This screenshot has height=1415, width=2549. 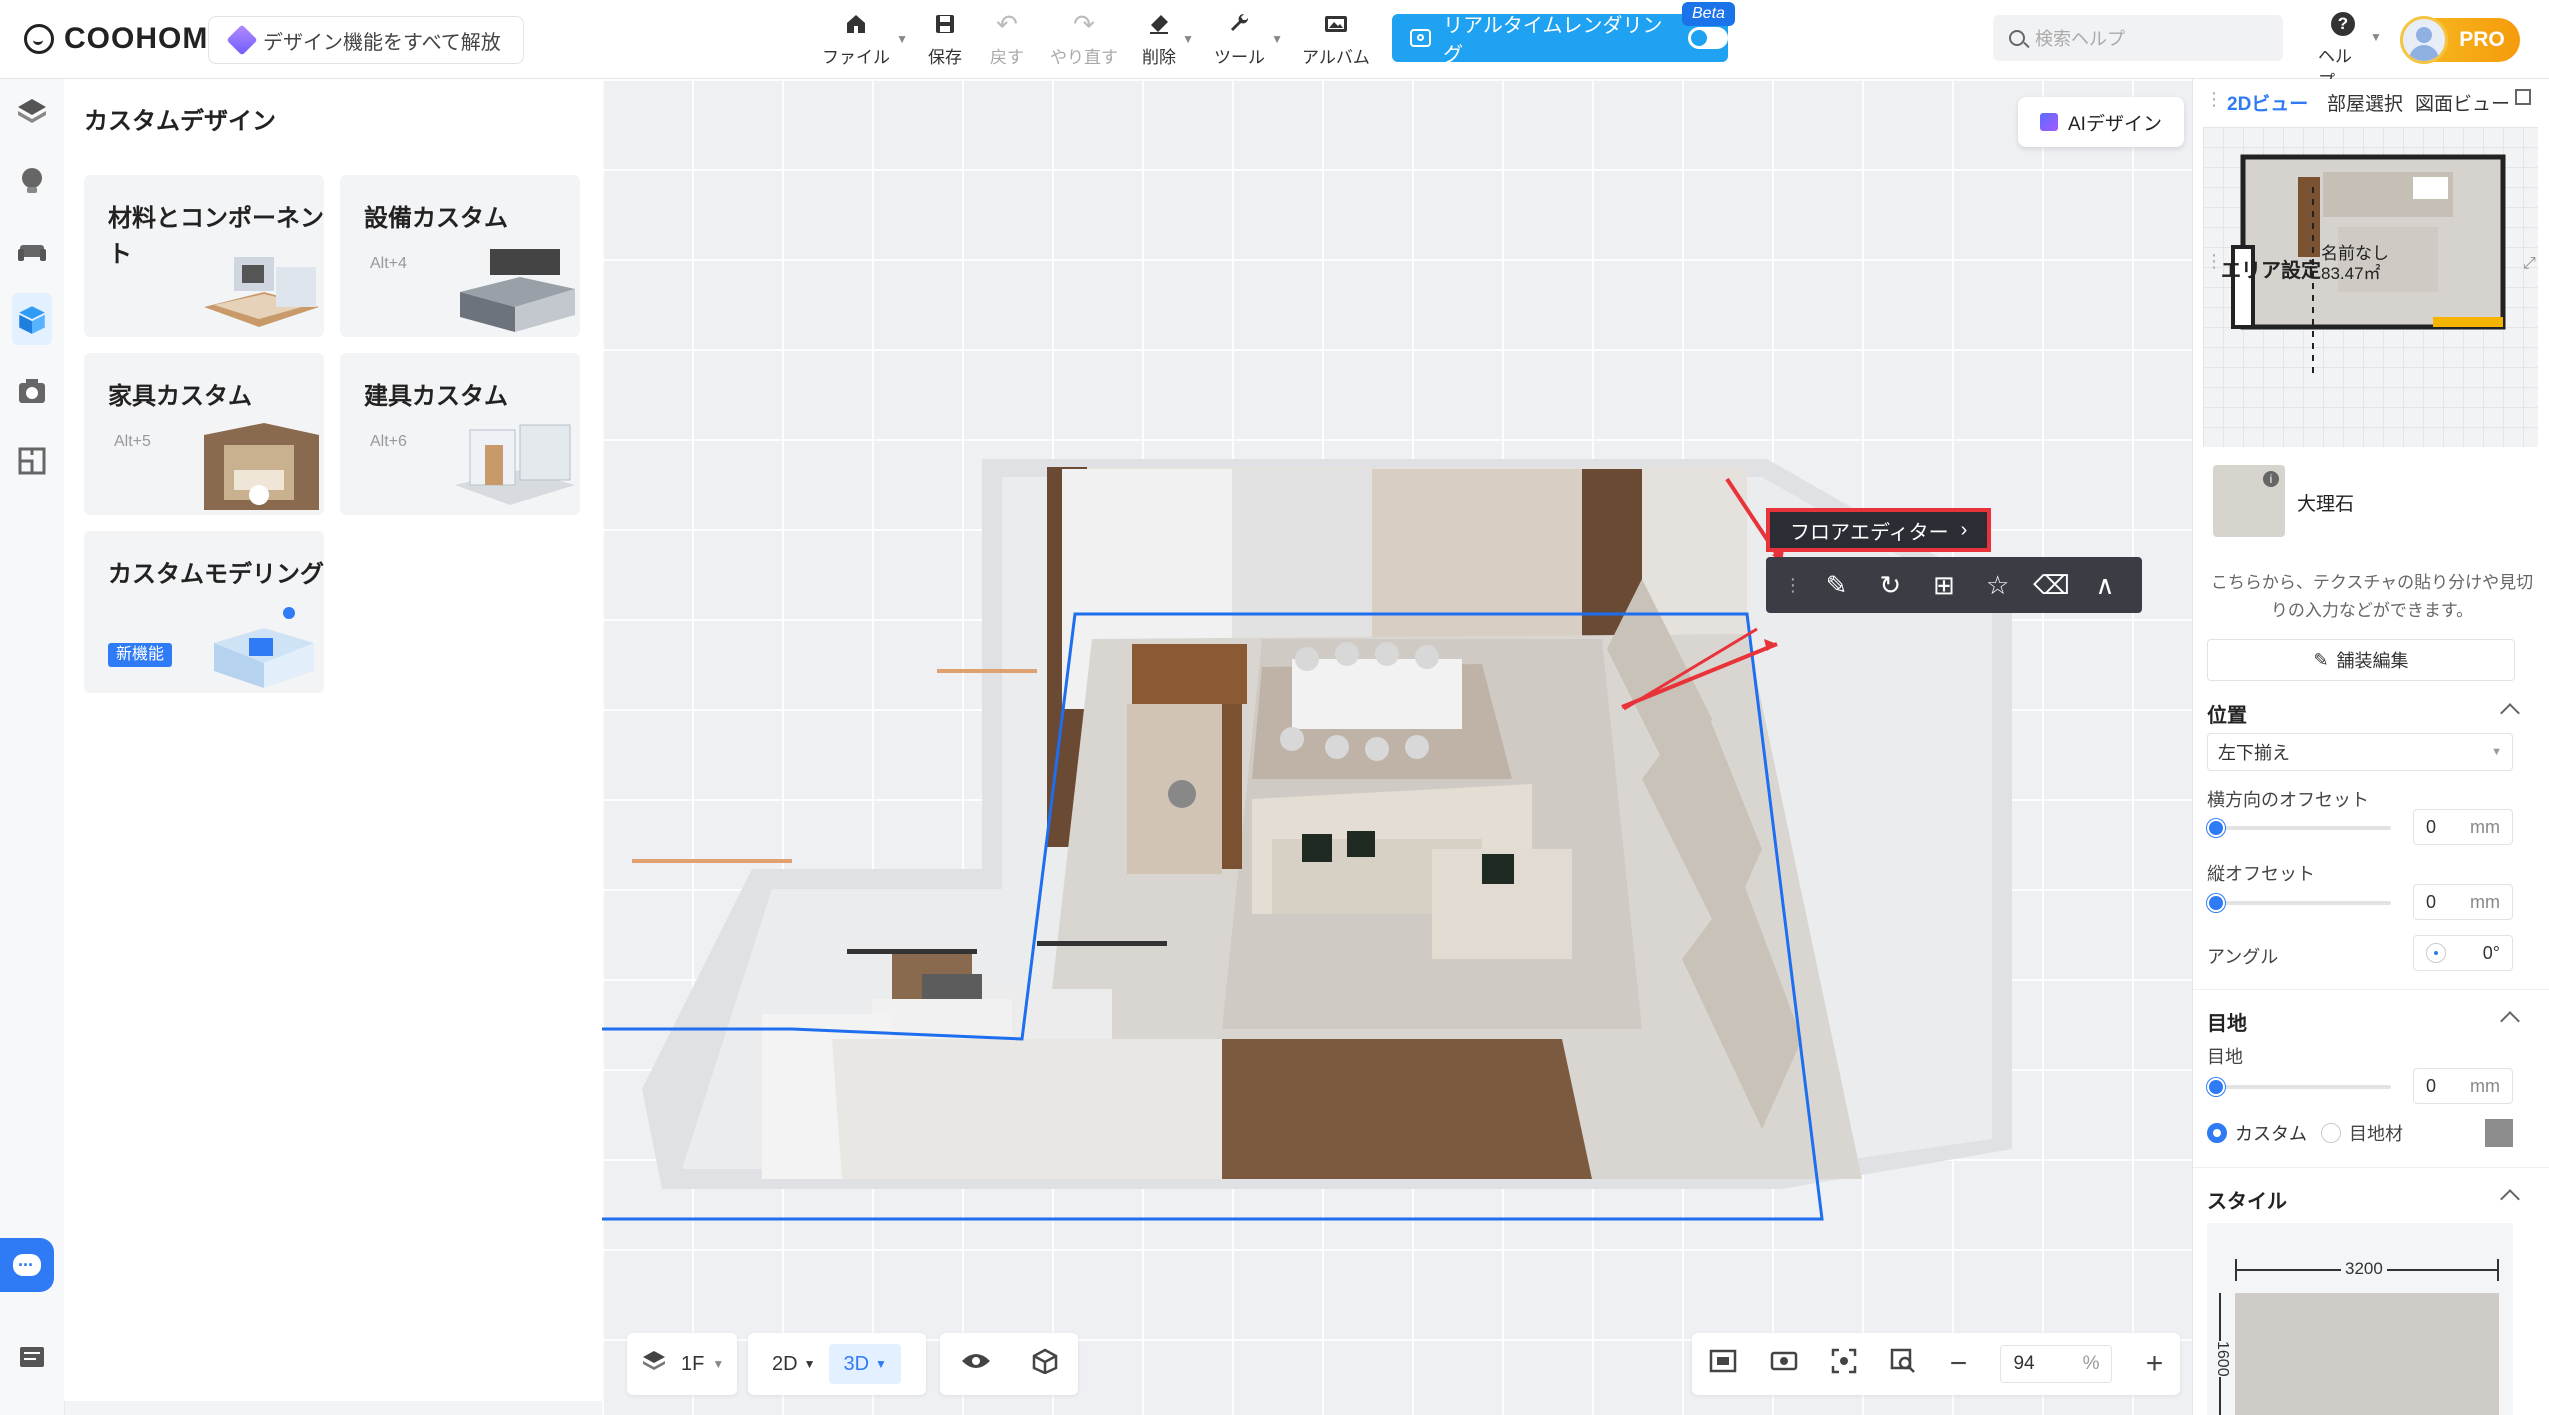 What do you see at coordinates (388, 441) in the screenshot?
I see `card-hotkey: Alt+6` at bounding box center [388, 441].